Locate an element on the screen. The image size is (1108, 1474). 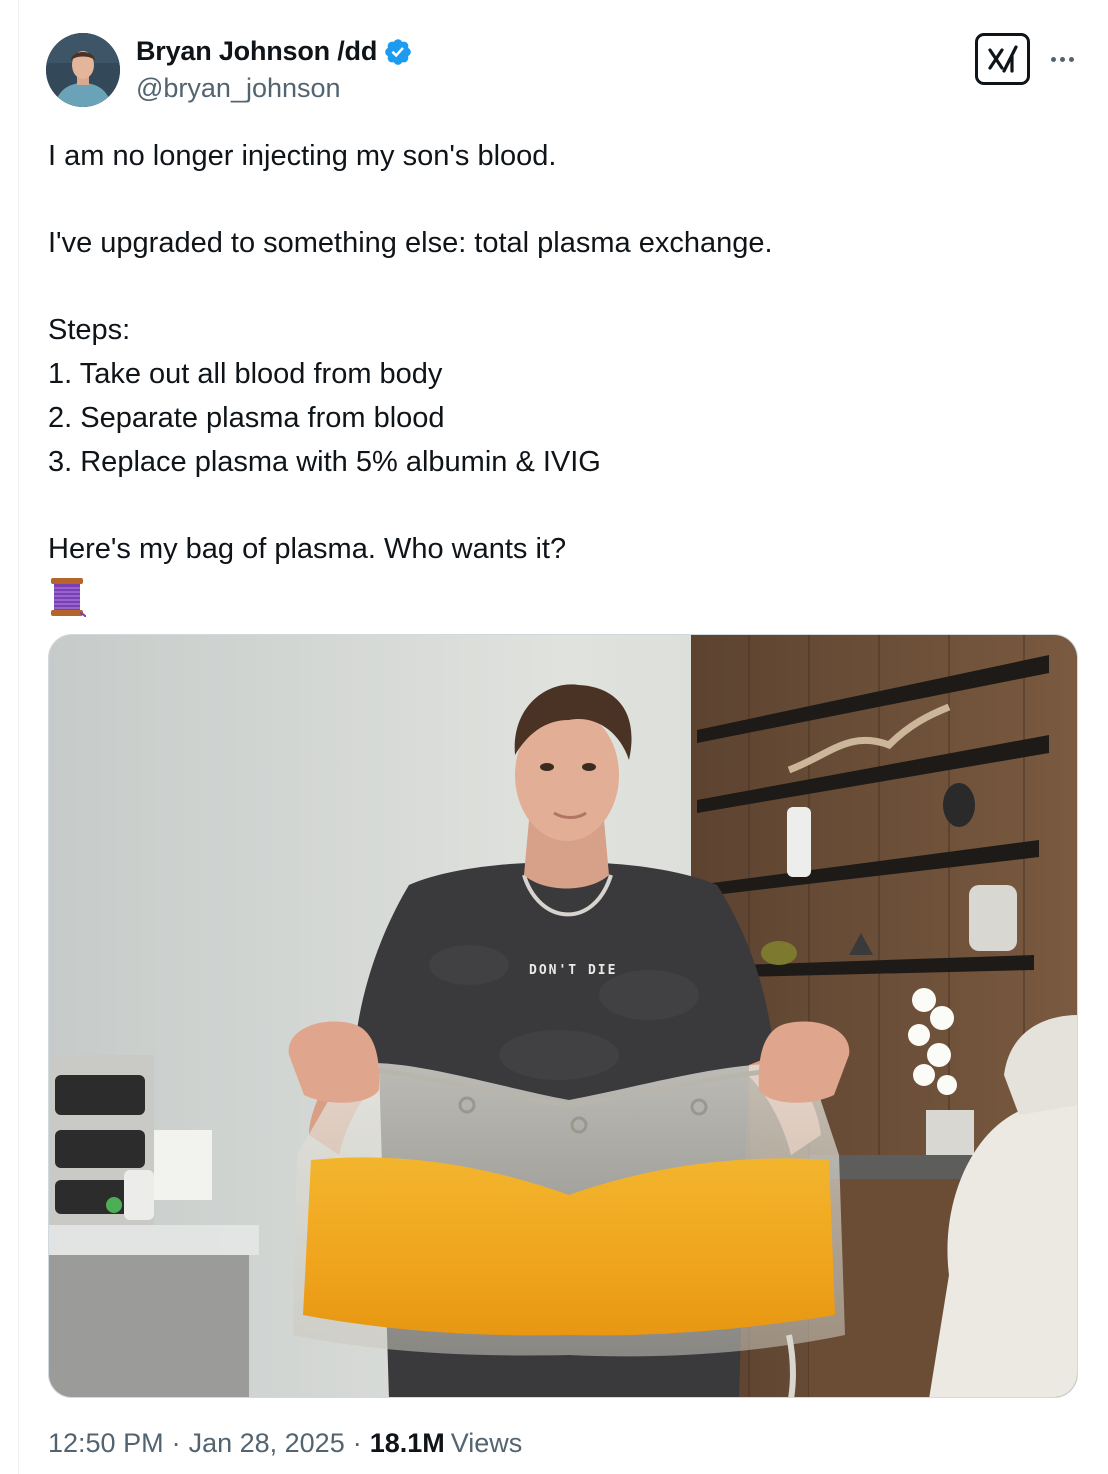
tweet-line: 1. Take out all blood from body is located at coordinates (245, 374).